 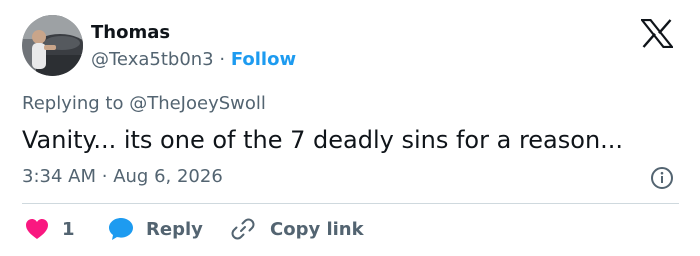 I want to click on avatar-image, so click(x=52, y=45).